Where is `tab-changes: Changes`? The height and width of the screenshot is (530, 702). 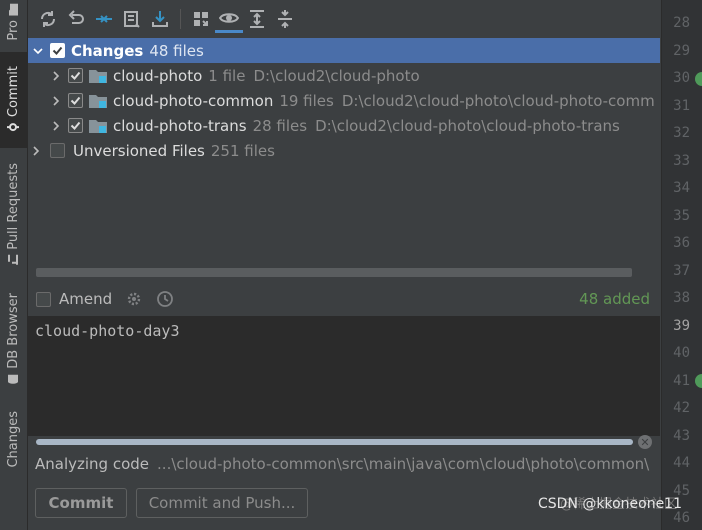
tab-changes: Changes is located at coordinates (13, 439).